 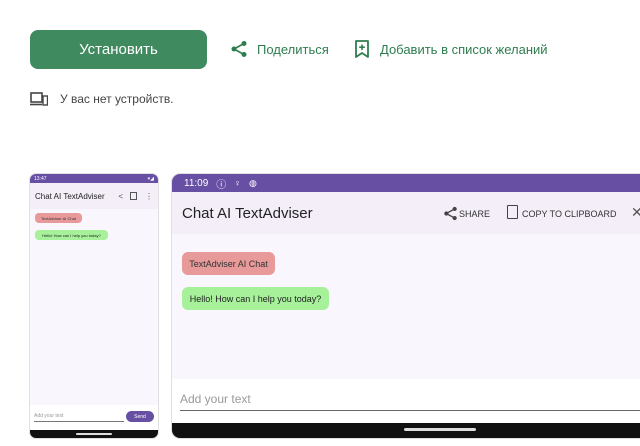 I want to click on status-bar: 11:09 ⓘ ♀ ◍, so click(x=406, y=183).